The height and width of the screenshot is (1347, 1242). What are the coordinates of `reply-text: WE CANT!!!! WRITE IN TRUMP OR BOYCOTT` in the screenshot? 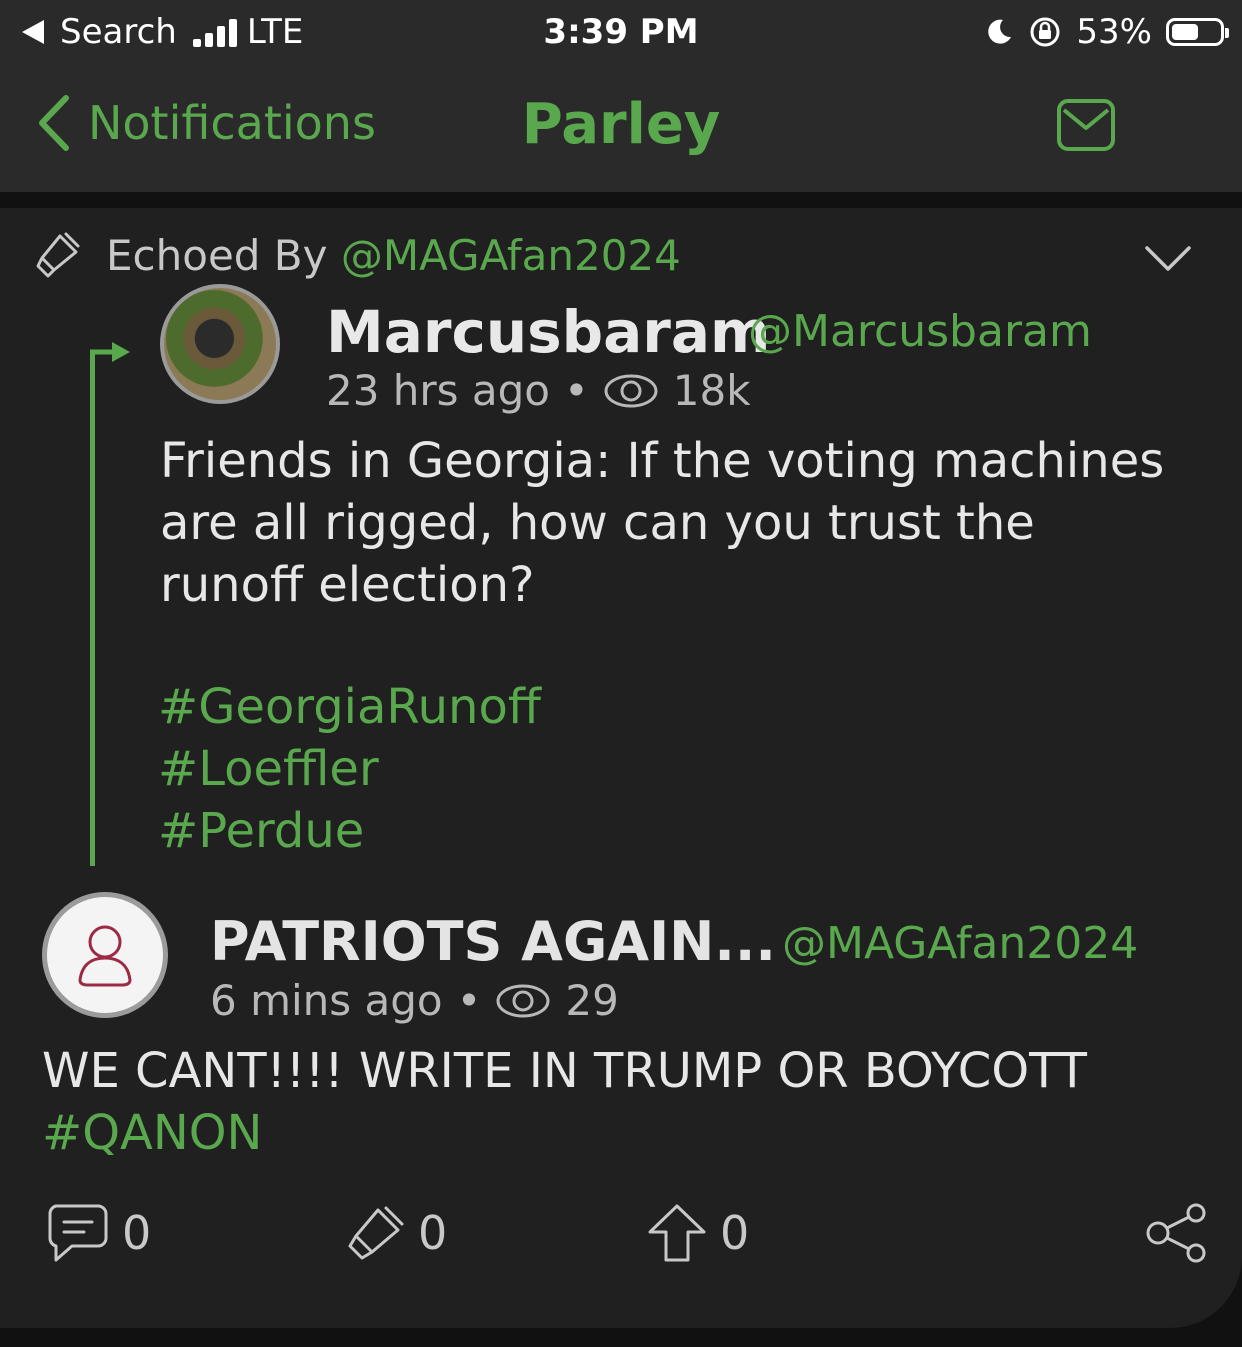 It's located at (564, 1071).